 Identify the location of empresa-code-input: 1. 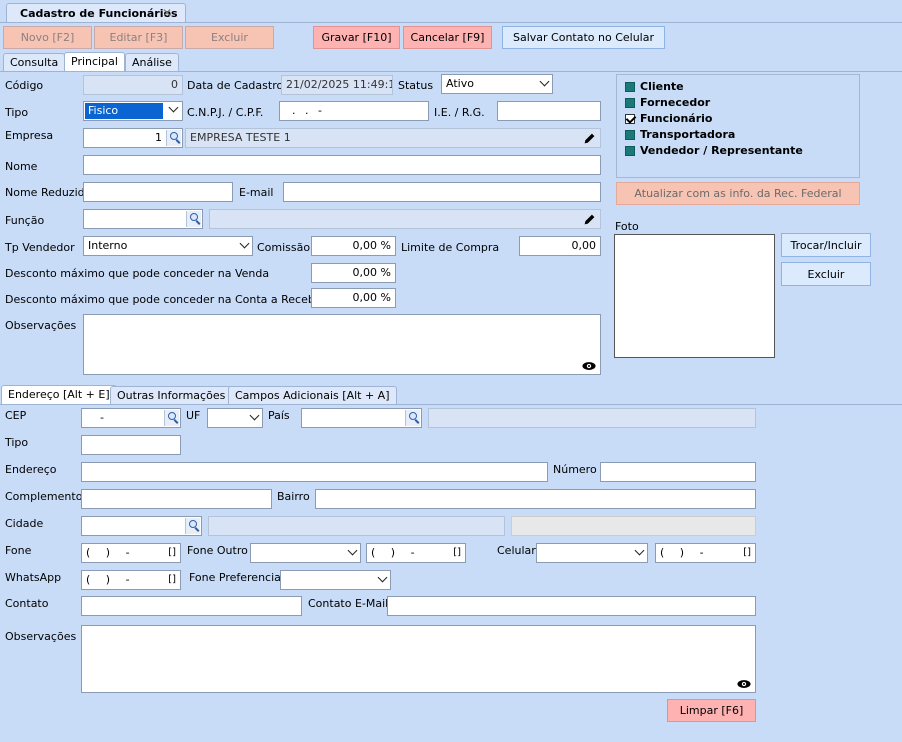
(133, 138).